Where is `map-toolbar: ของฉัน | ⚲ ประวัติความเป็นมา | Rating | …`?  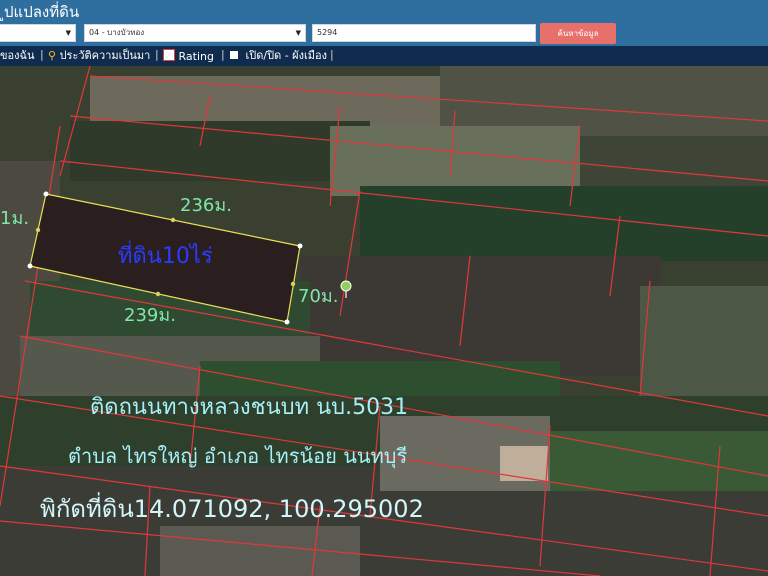 map-toolbar: ของฉัน | ⚲ ประวัติความเป็นมา | Rating | … is located at coordinates (384, 77).